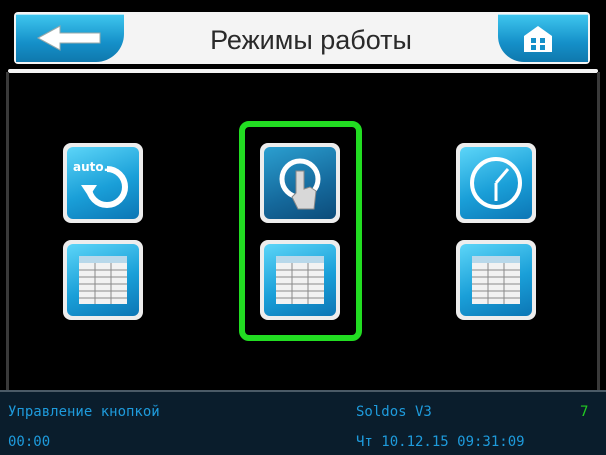 The width and height of the screenshot is (606, 455). I want to click on touch-button-icon, so click(300, 184).